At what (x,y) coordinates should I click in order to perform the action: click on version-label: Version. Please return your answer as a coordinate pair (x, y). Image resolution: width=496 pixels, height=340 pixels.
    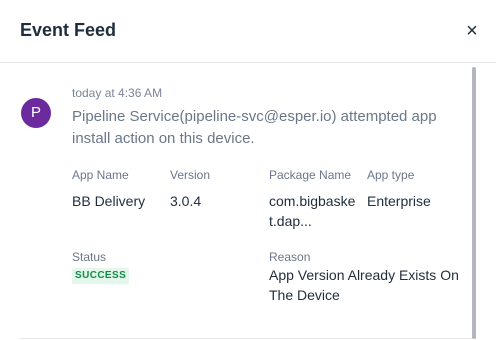
    Looking at the image, I should click on (190, 175).